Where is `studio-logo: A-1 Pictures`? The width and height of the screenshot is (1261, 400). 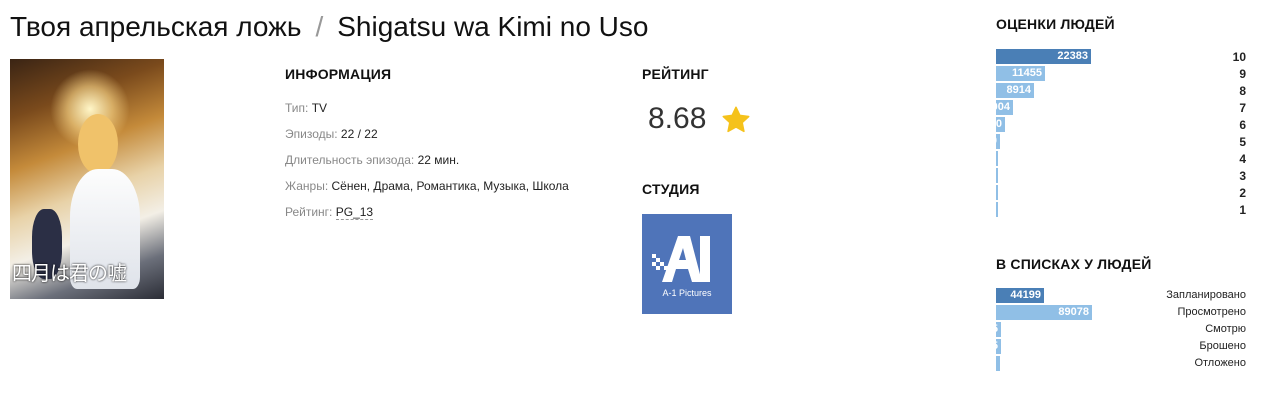
studio-logo: A-1 Pictures is located at coordinates (687, 264).